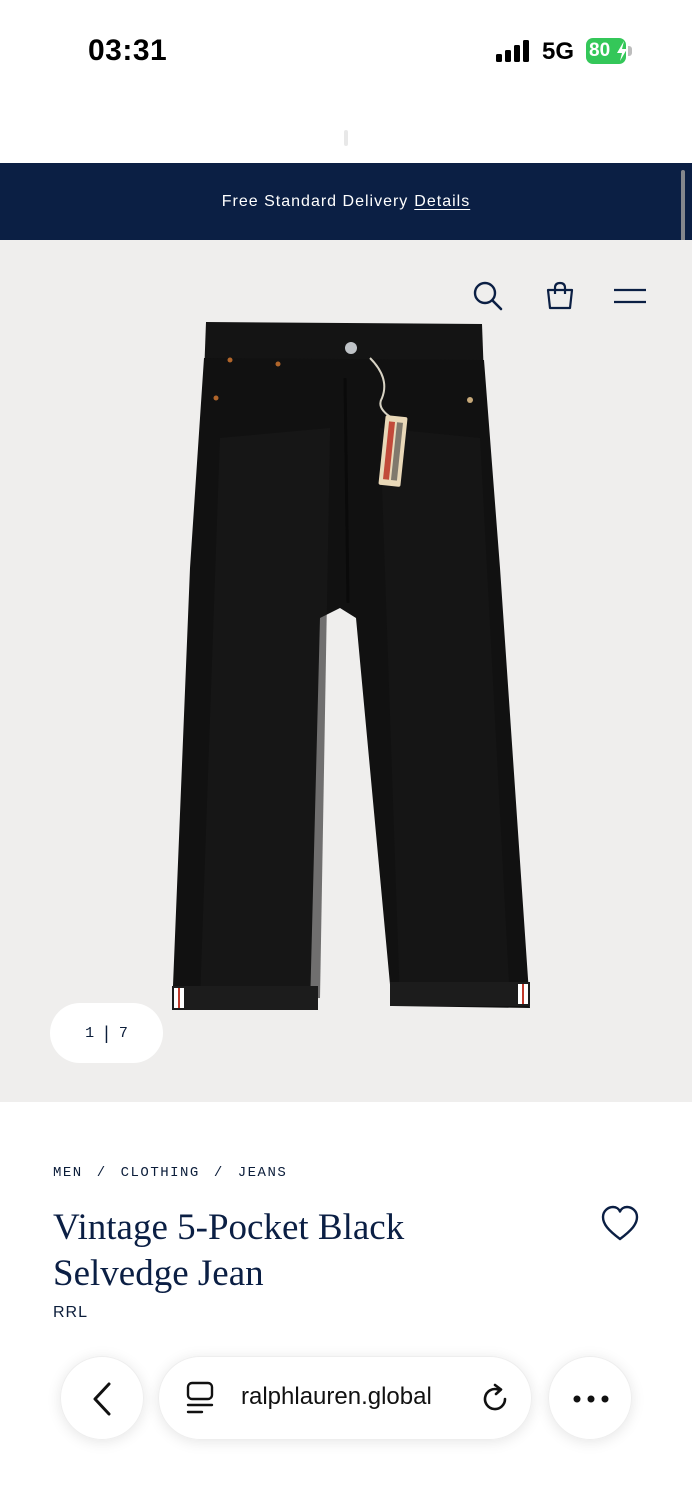  What do you see at coordinates (558, 51) in the screenshot?
I see `network-type: 5G` at bounding box center [558, 51].